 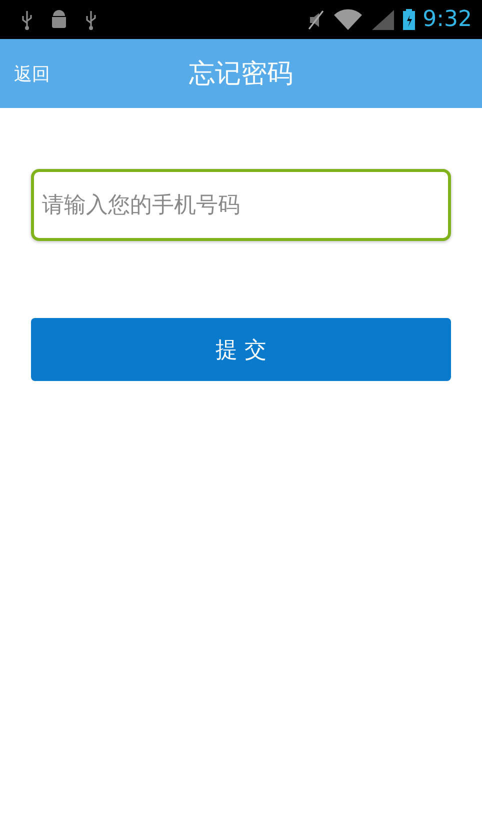 What do you see at coordinates (241, 349) in the screenshot?
I see `submit-button: 提 交` at bounding box center [241, 349].